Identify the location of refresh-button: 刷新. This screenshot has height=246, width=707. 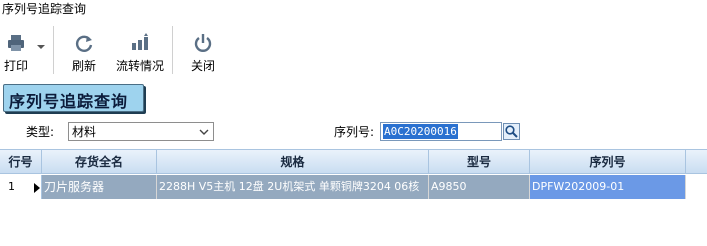
(84, 51).